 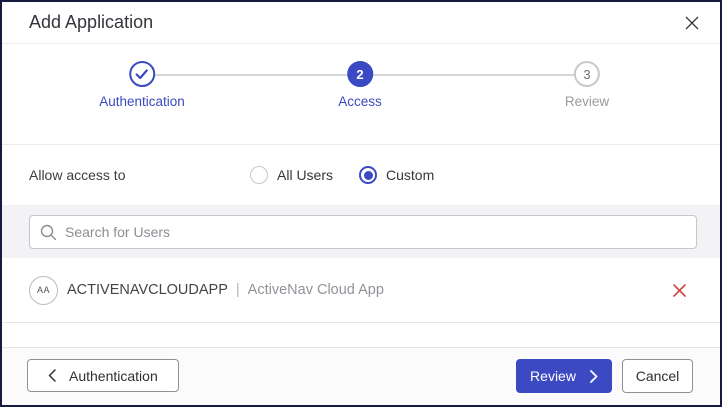 I want to click on back-authentication-button: Authentication, so click(x=103, y=375).